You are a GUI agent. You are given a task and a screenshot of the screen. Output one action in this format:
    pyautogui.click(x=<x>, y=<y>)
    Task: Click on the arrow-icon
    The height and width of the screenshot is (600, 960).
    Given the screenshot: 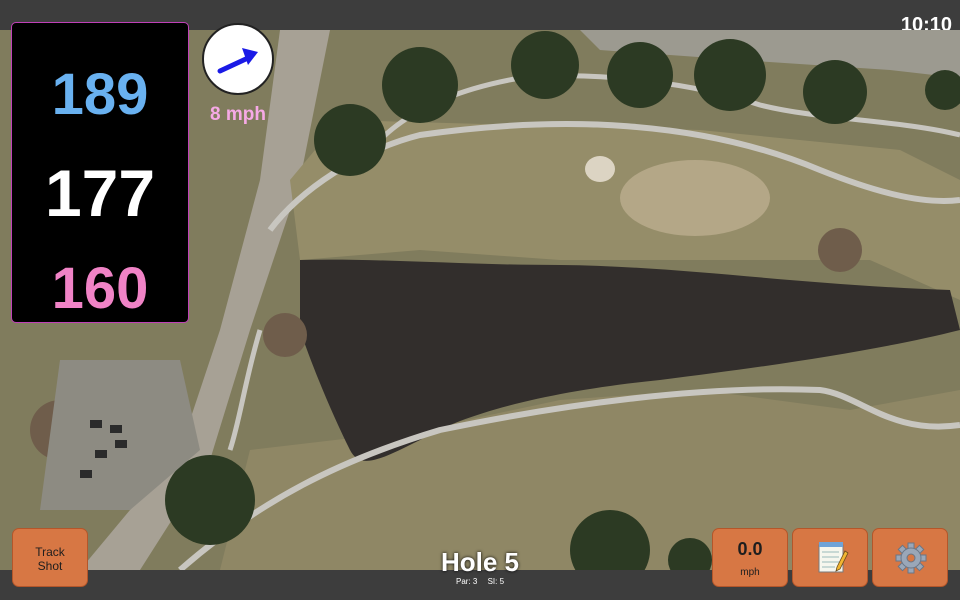 What is the action you would take?
    pyautogui.click(x=237, y=61)
    